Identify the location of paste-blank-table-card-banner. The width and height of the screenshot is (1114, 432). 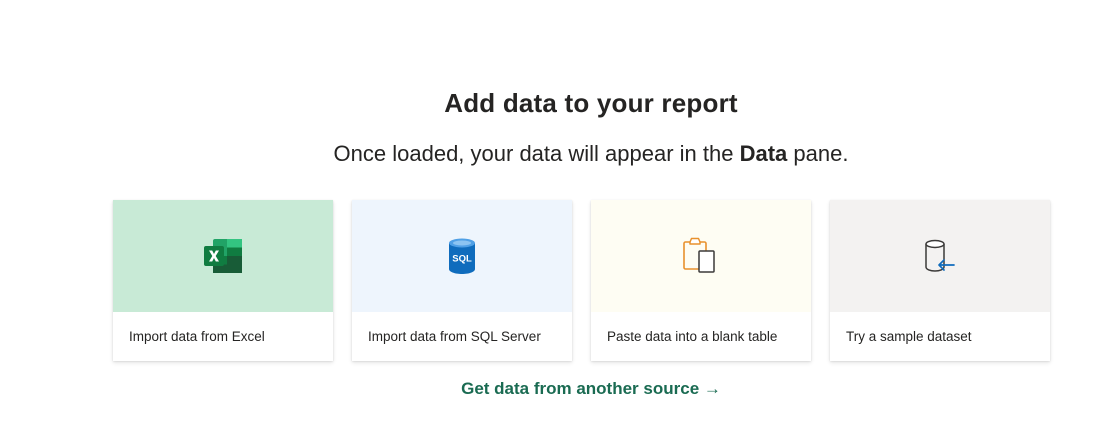
(701, 256).